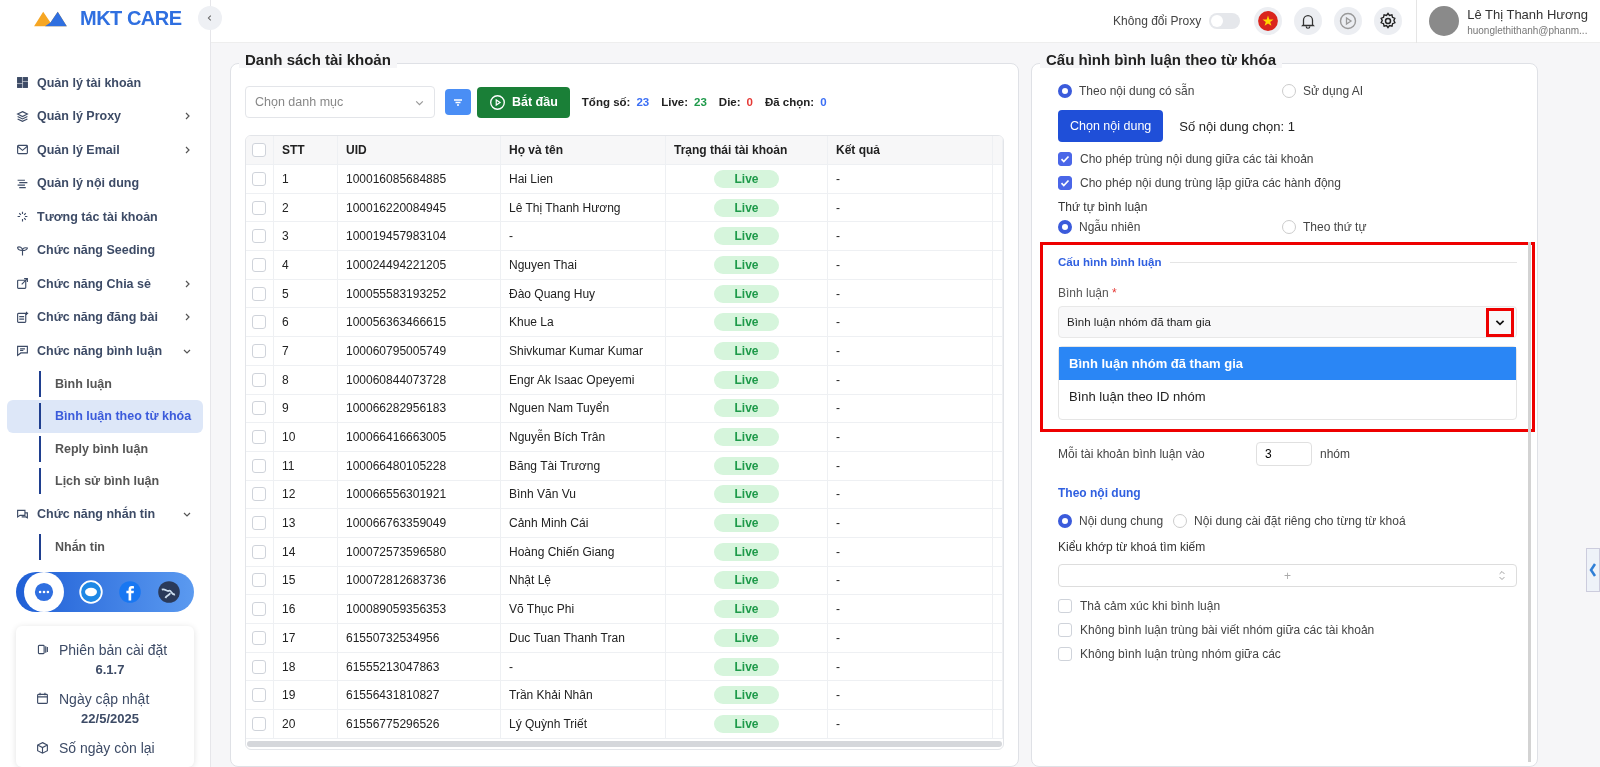  I want to click on choose-content-button: Chọn nội dung, so click(1111, 126).